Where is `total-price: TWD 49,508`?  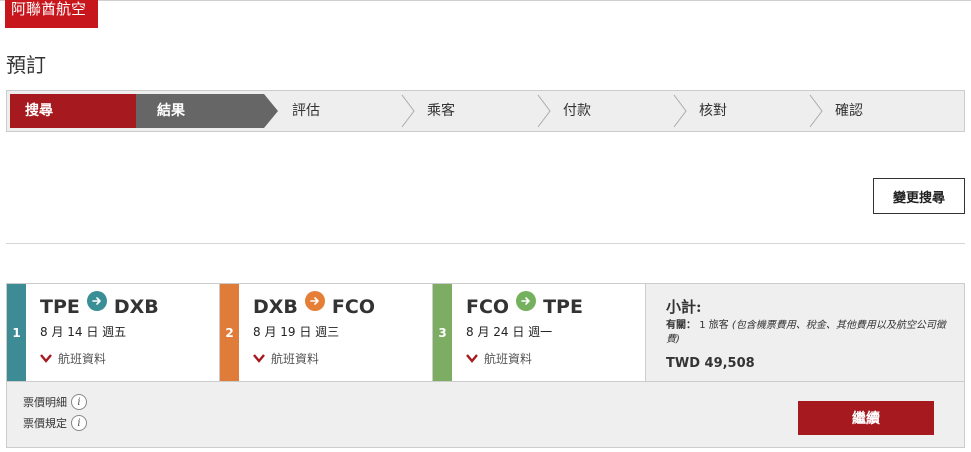
total-price: TWD 49,508 is located at coordinates (710, 363).